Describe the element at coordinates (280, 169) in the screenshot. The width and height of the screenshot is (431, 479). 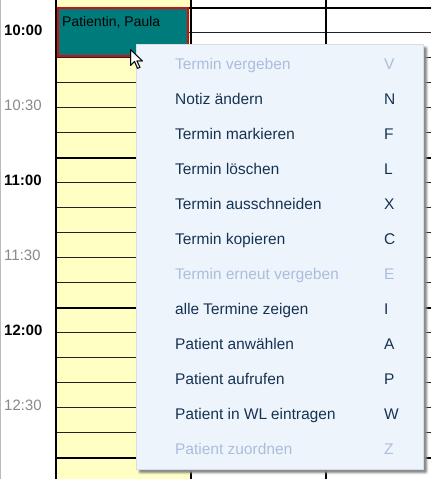
I see `menu-item: Termin löschen L` at that location.